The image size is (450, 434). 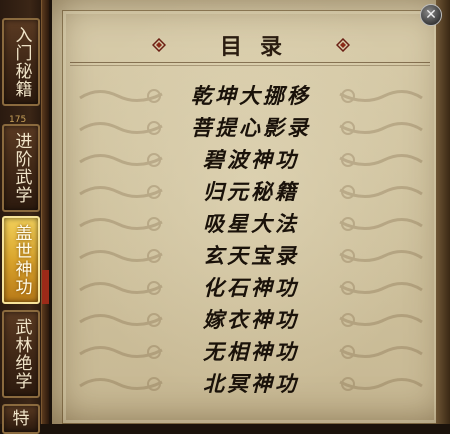 I want to click on tab-special: 特, so click(x=21, y=419).